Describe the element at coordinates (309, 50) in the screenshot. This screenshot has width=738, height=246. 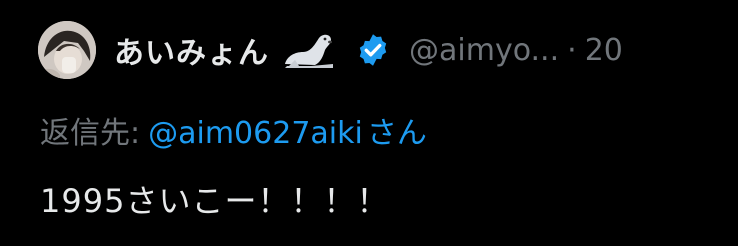
I see `seal-emoji-icon` at that location.